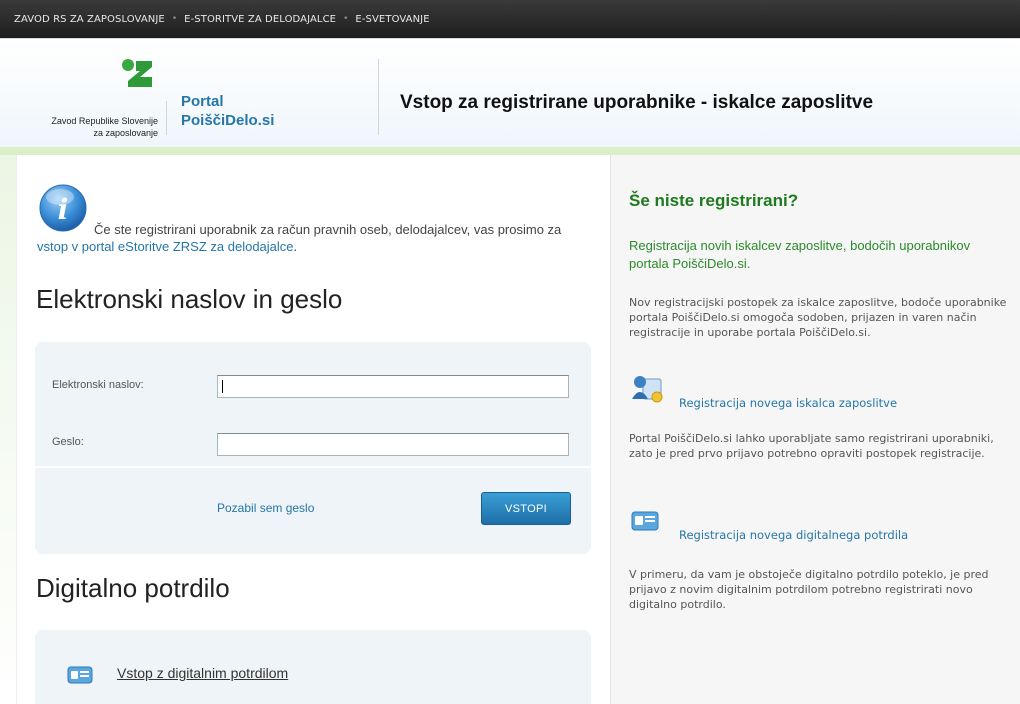 The width and height of the screenshot is (1020, 704). I want to click on left-decor-strip, so click(8, 429).